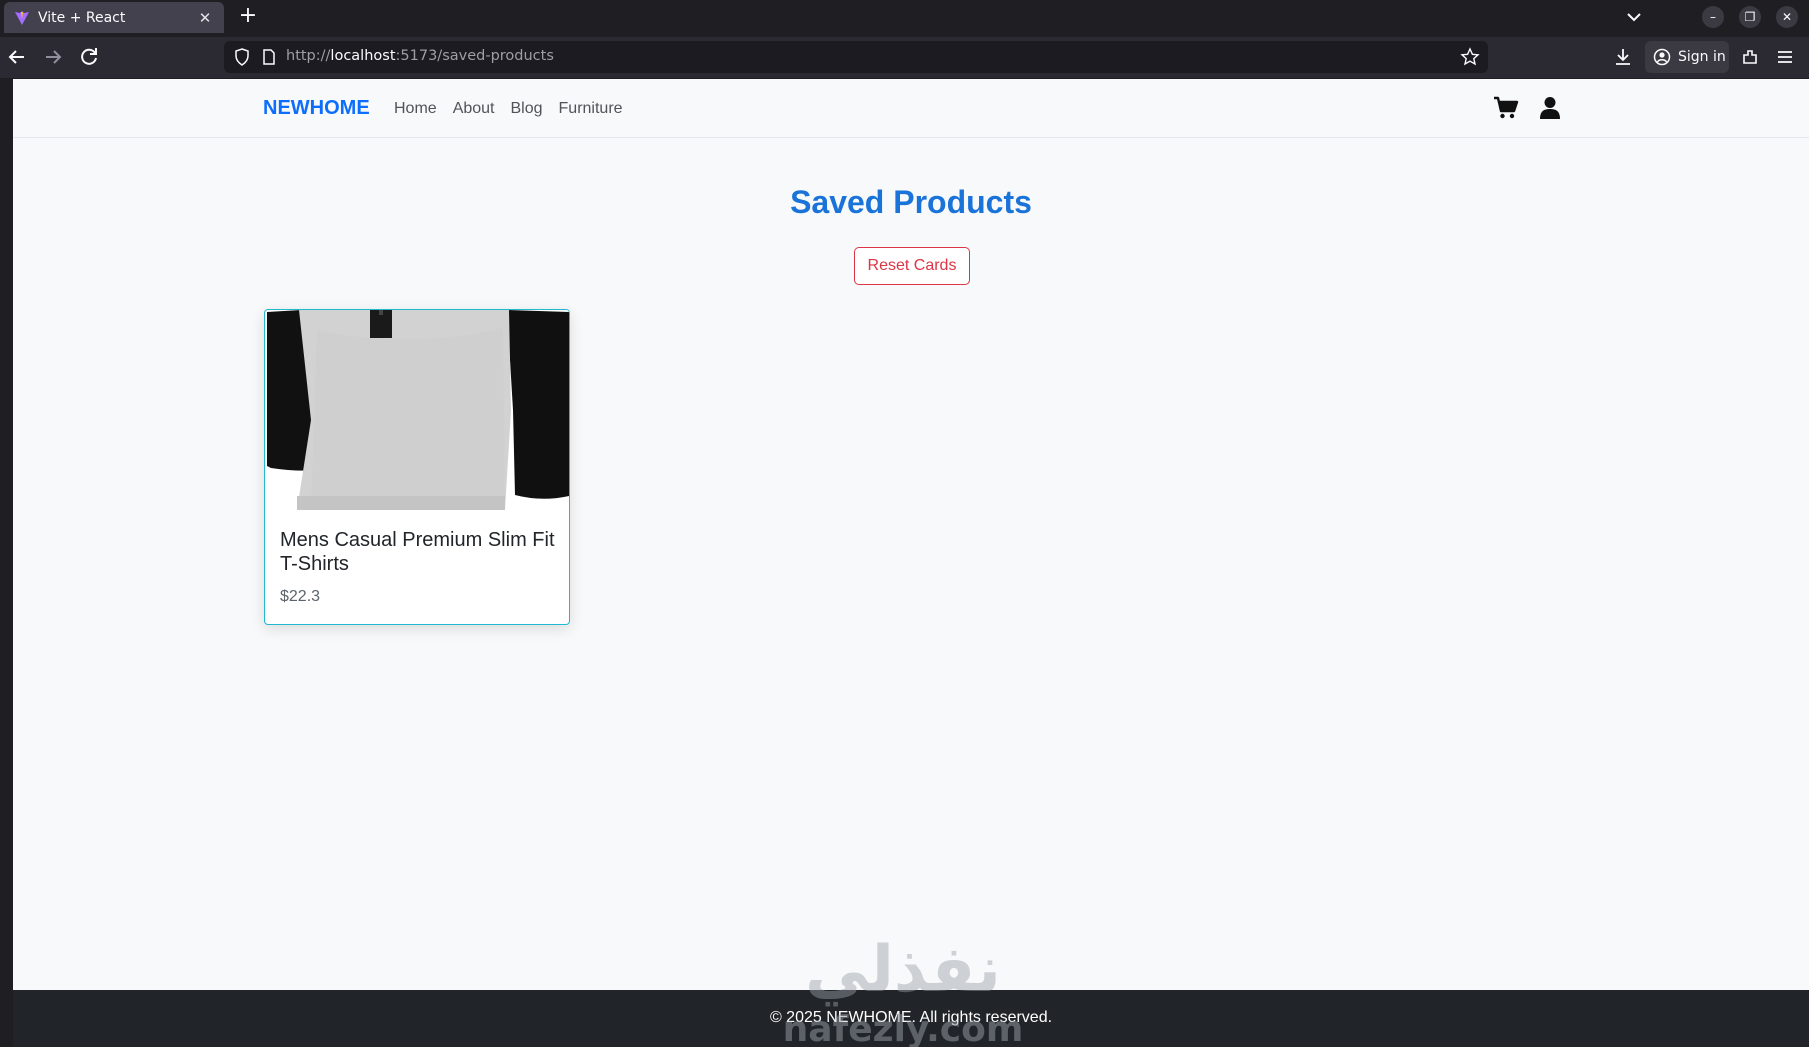  What do you see at coordinates (242, 57) in the screenshot?
I see `shield-icon` at bounding box center [242, 57].